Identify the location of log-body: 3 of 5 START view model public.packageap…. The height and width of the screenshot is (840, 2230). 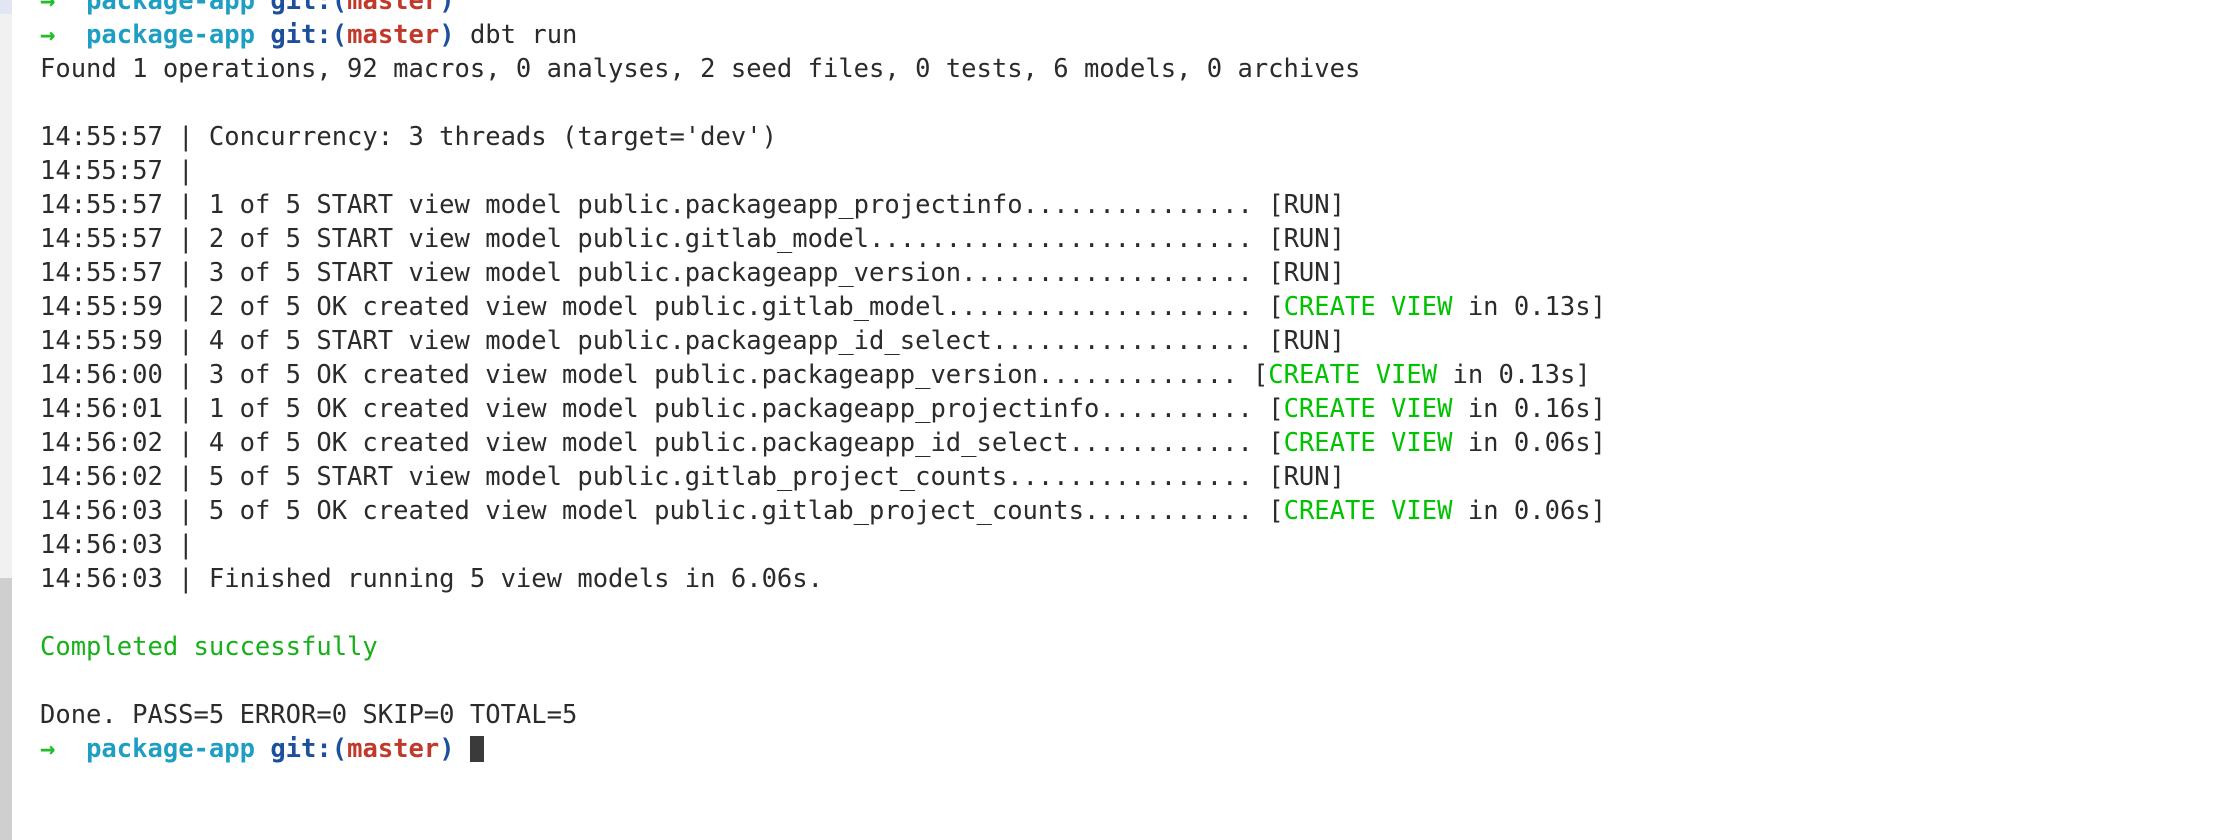
(585, 273).